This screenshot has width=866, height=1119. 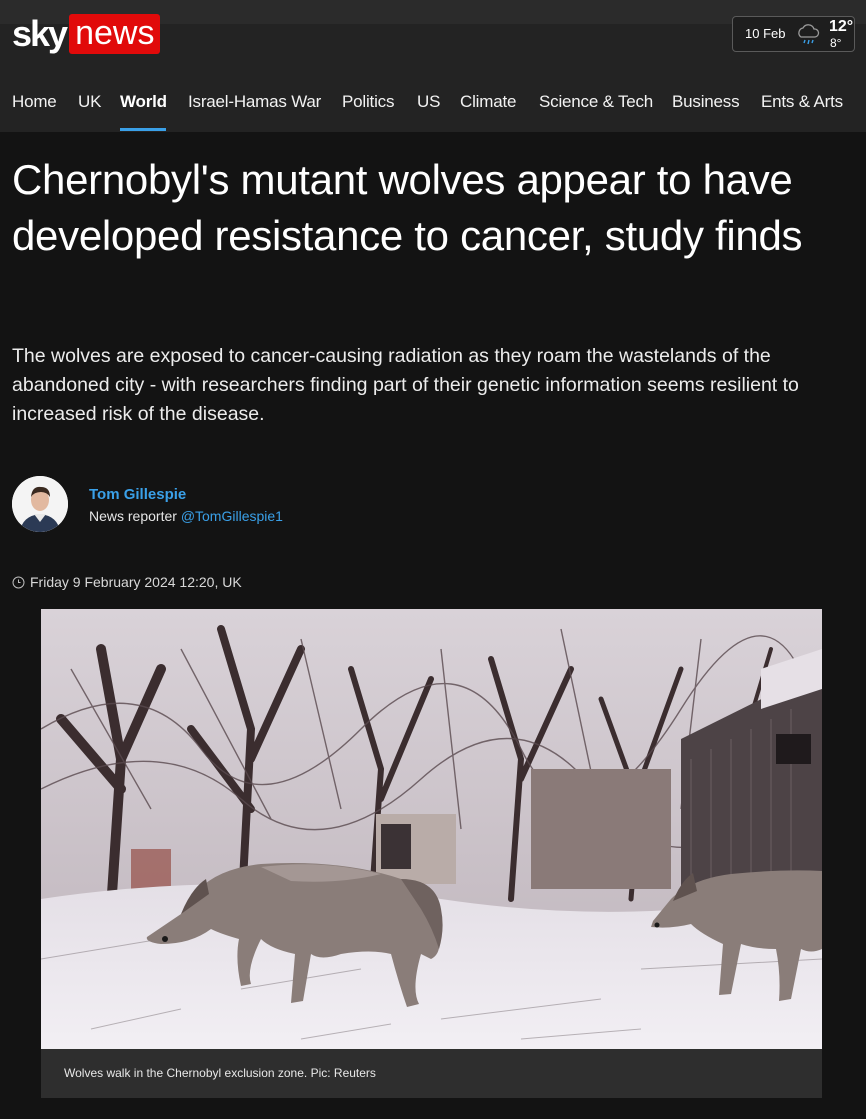 What do you see at coordinates (841, 26) in the screenshot?
I see `weather-high-temp: 12°` at bounding box center [841, 26].